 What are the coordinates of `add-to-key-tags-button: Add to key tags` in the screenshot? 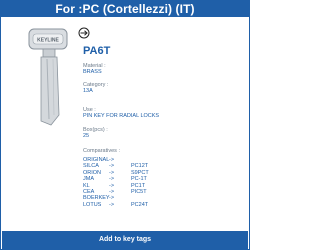 It's located at (125, 240).